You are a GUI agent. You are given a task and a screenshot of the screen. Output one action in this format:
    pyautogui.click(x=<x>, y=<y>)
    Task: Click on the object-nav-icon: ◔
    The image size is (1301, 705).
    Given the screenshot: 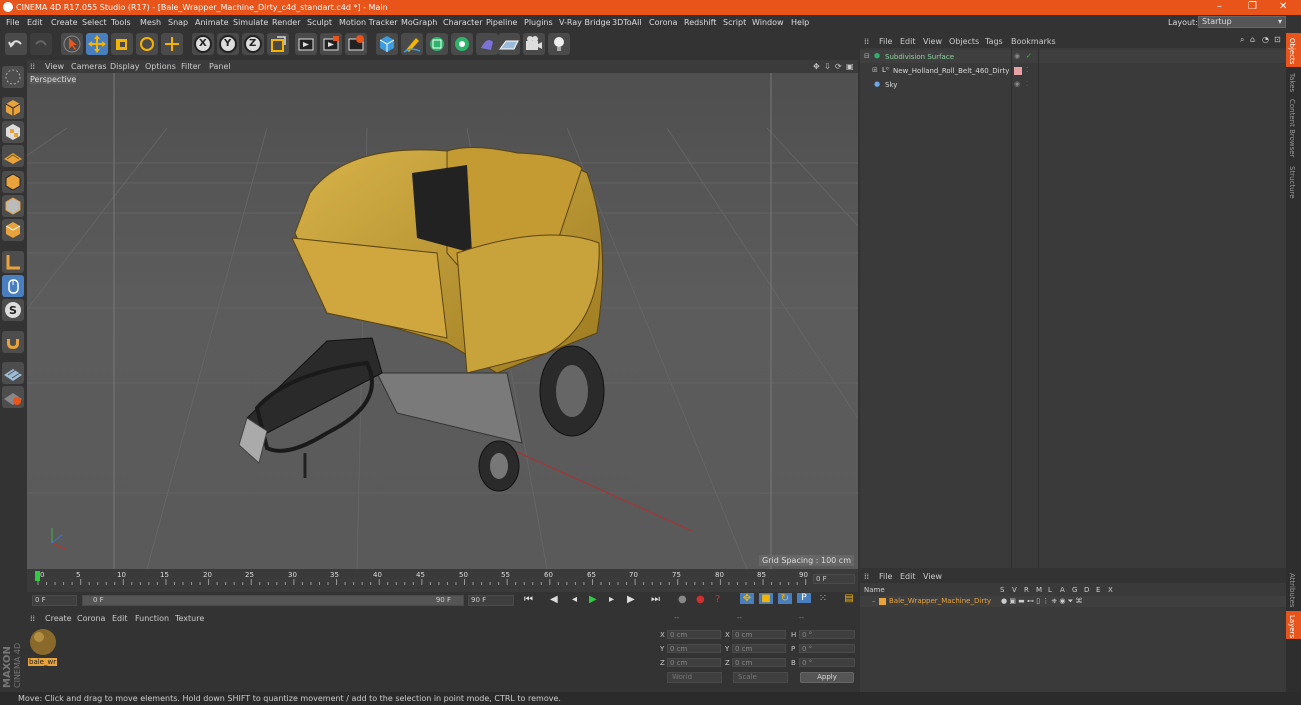 What is the action you would take?
    pyautogui.click(x=1265, y=39)
    